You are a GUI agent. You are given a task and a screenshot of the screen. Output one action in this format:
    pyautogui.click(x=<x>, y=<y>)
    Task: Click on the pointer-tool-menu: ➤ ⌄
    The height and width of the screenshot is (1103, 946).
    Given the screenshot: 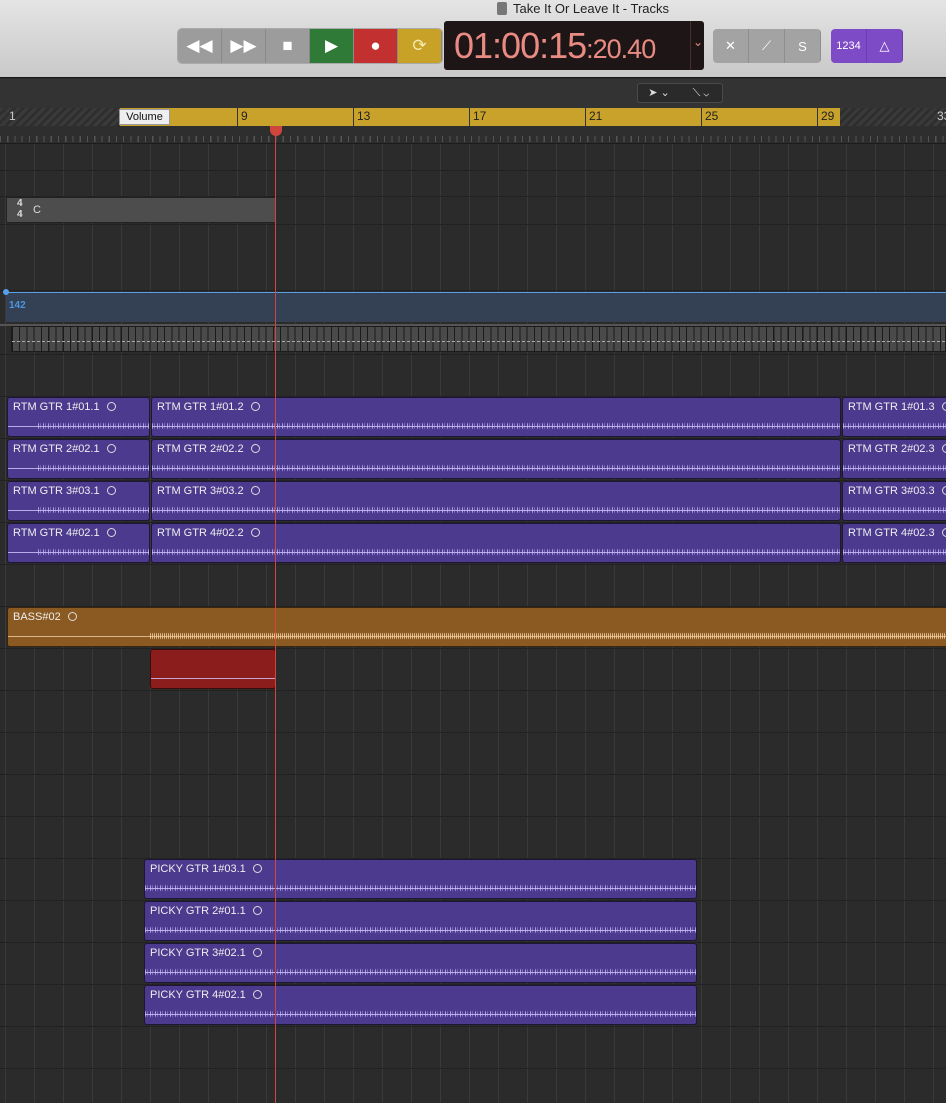 What is the action you would take?
    pyautogui.click(x=659, y=93)
    